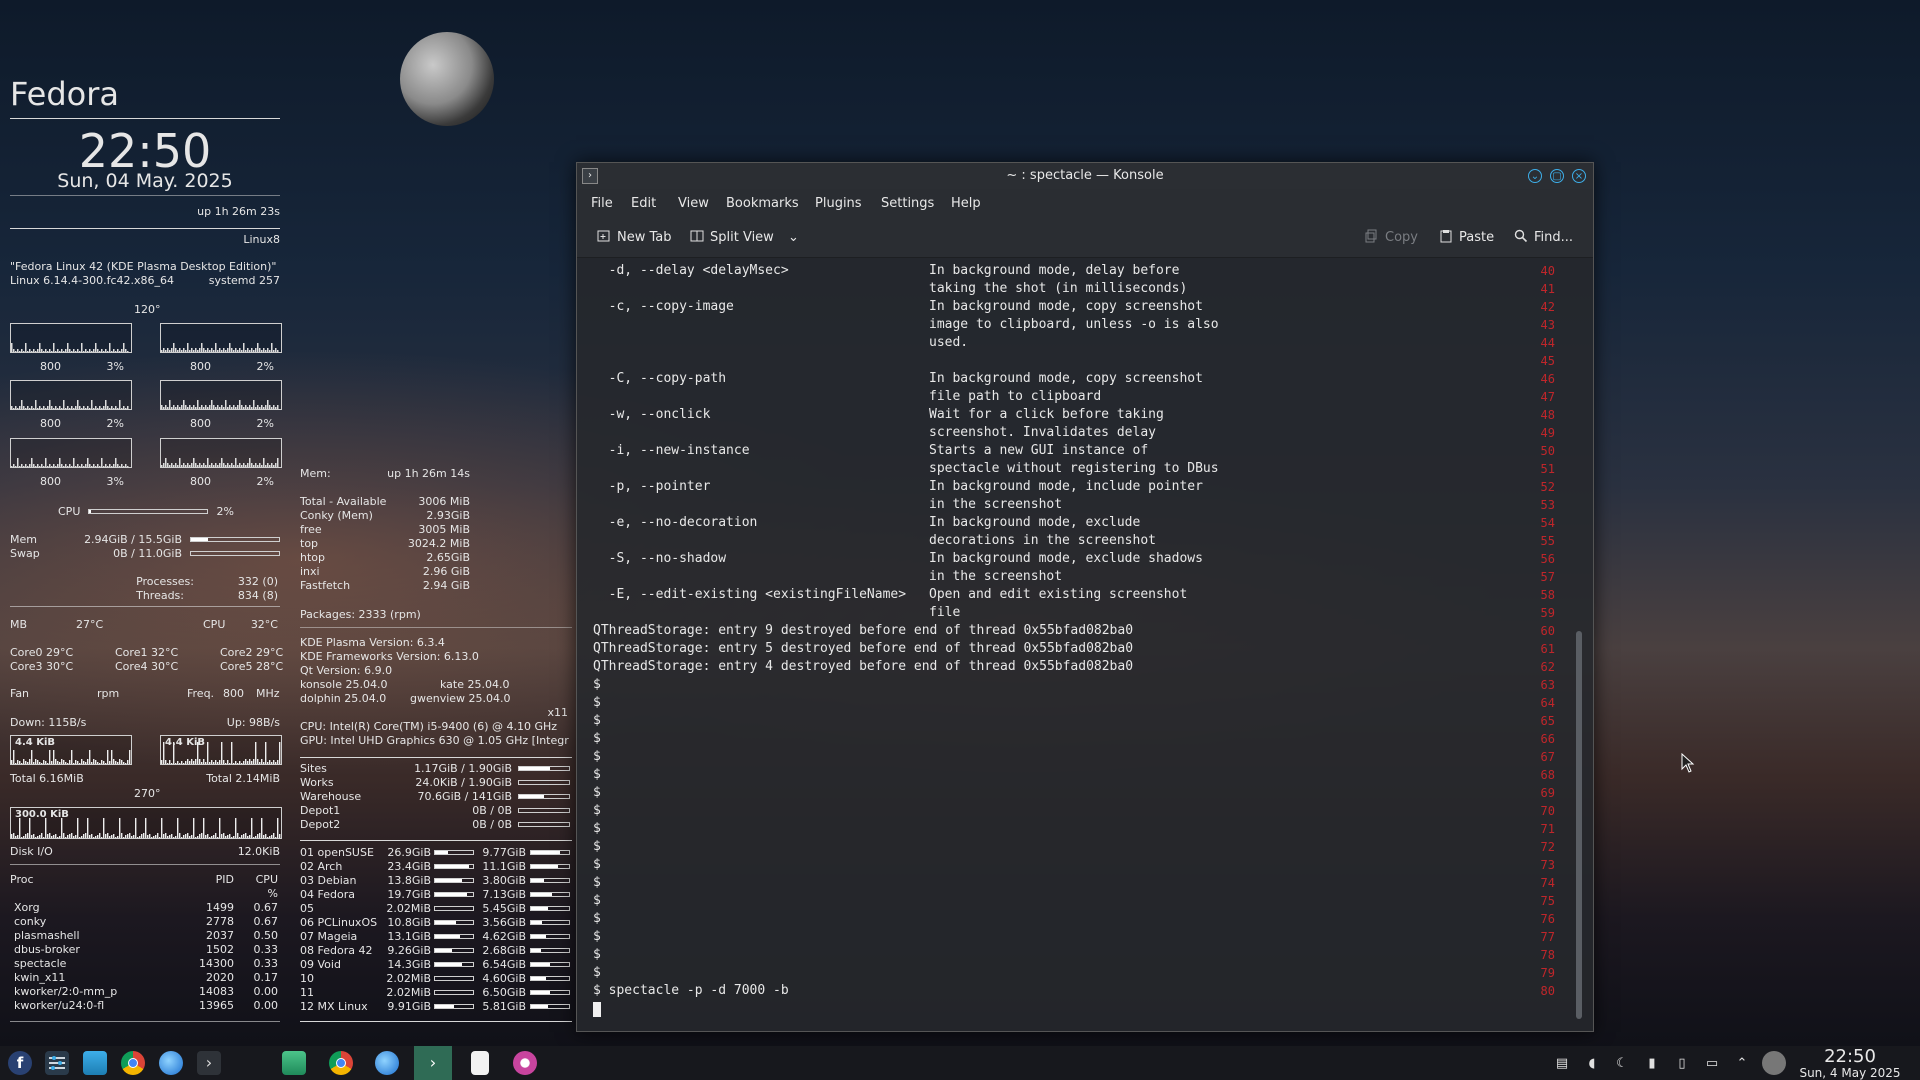 The height and width of the screenshot is (1080, 1920). I want to click on core-freq: 800, so click(50, 481).